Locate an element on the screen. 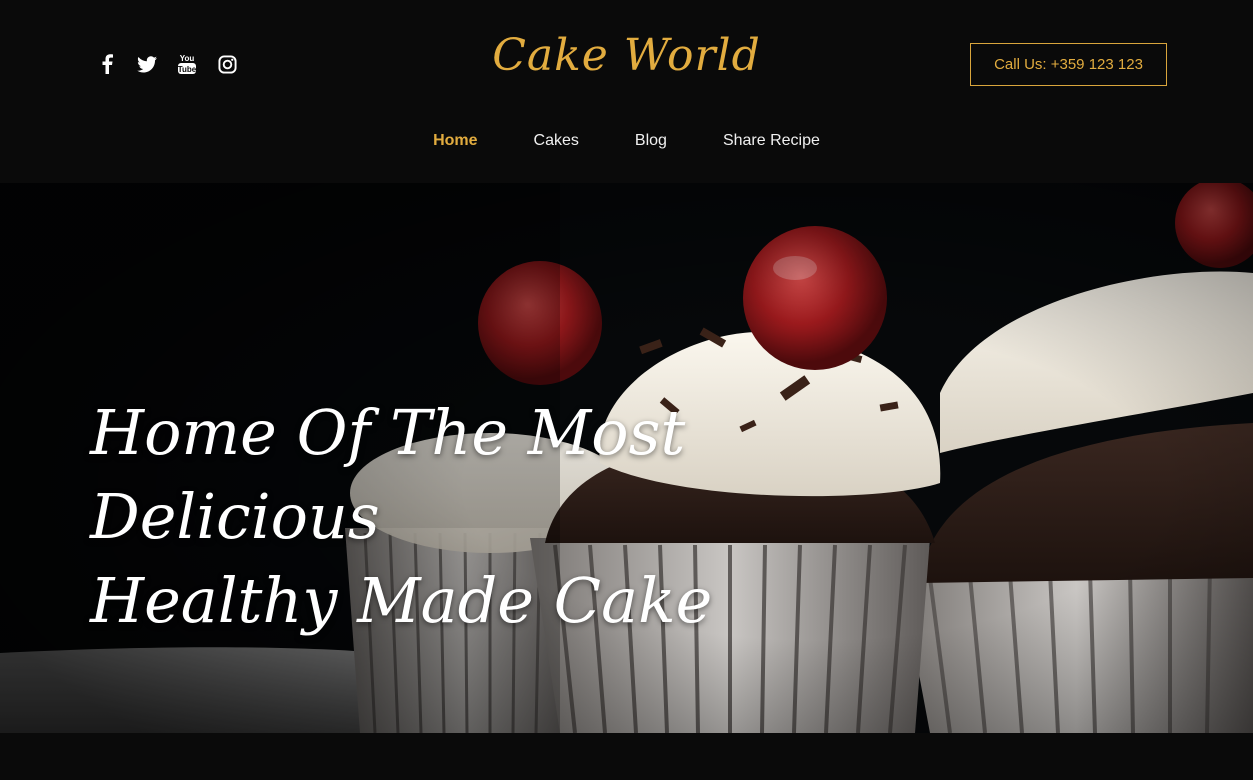 The height and width of the screenshot is (780, 1253). hero-title-line-2: Healthy Made Cake is located at coordinates (401, 600).